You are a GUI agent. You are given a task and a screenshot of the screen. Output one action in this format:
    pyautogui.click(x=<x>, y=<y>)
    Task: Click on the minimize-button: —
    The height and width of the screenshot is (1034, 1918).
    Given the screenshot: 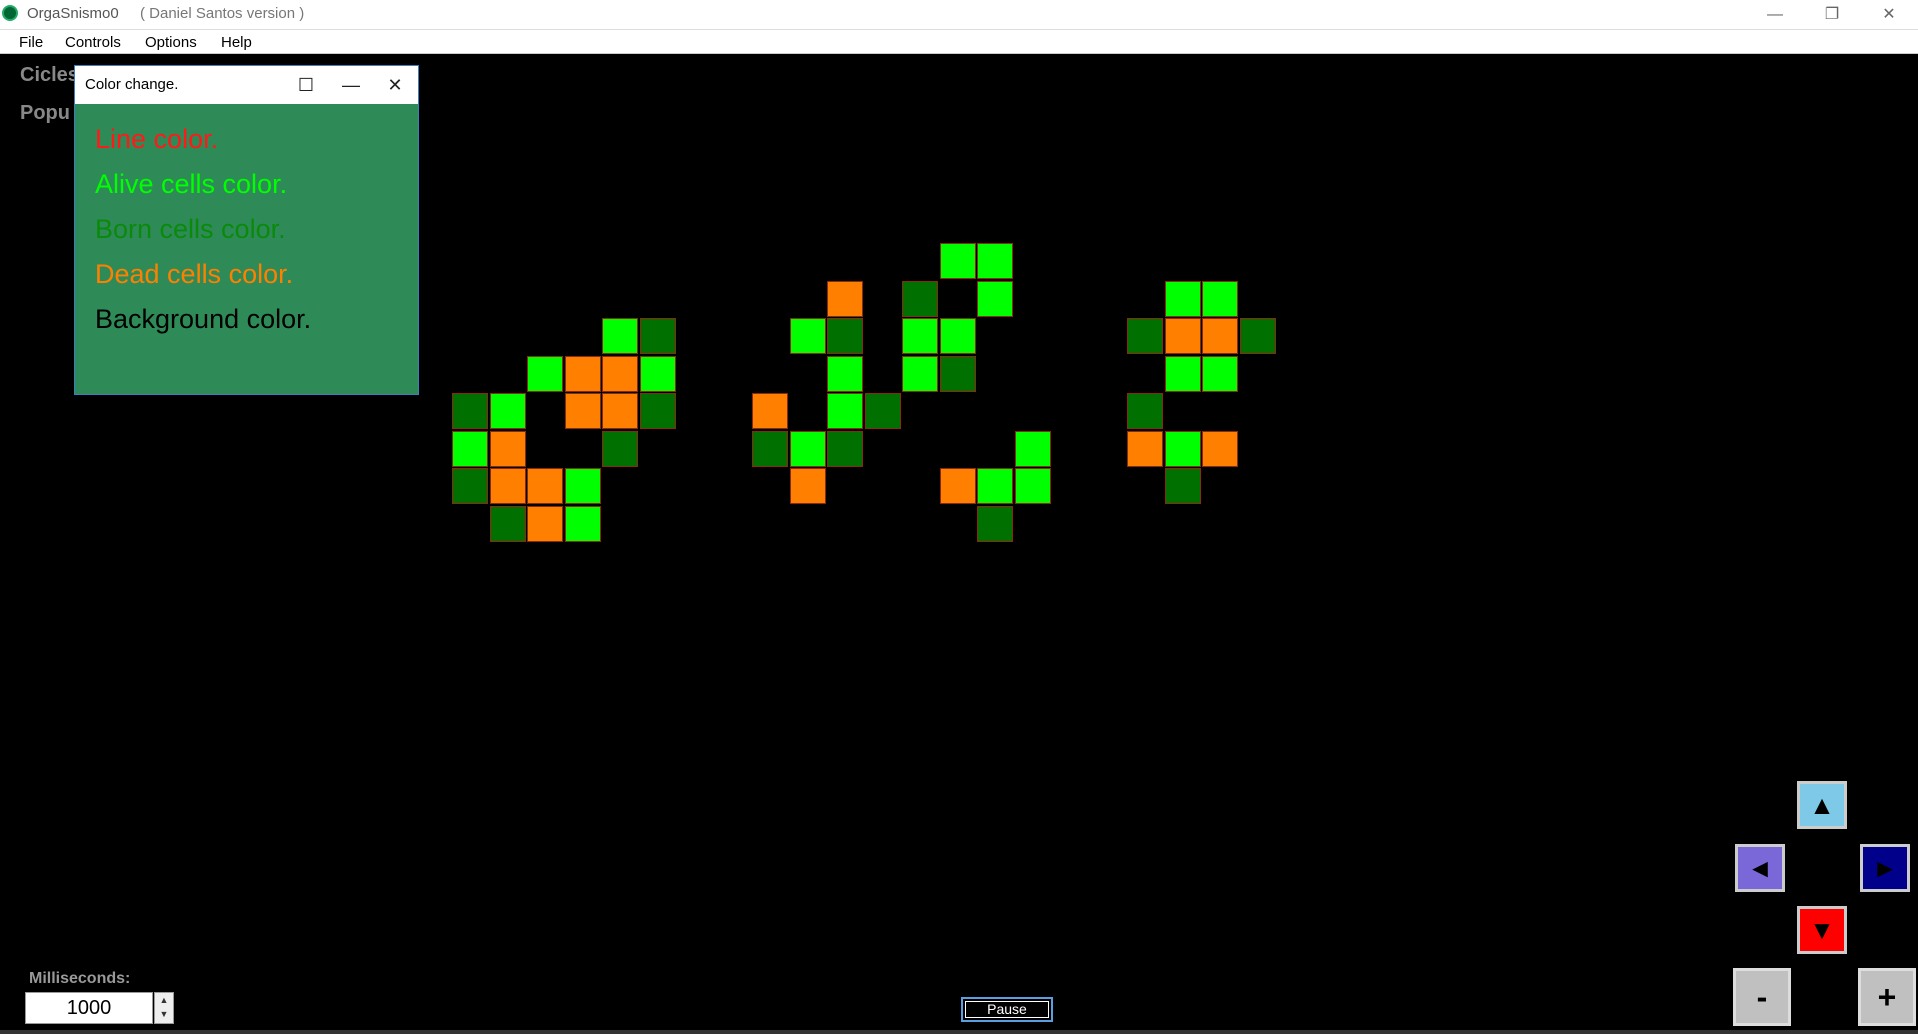 What is the action you would take?
    pyautogui.click(x=1775, y=14)
    